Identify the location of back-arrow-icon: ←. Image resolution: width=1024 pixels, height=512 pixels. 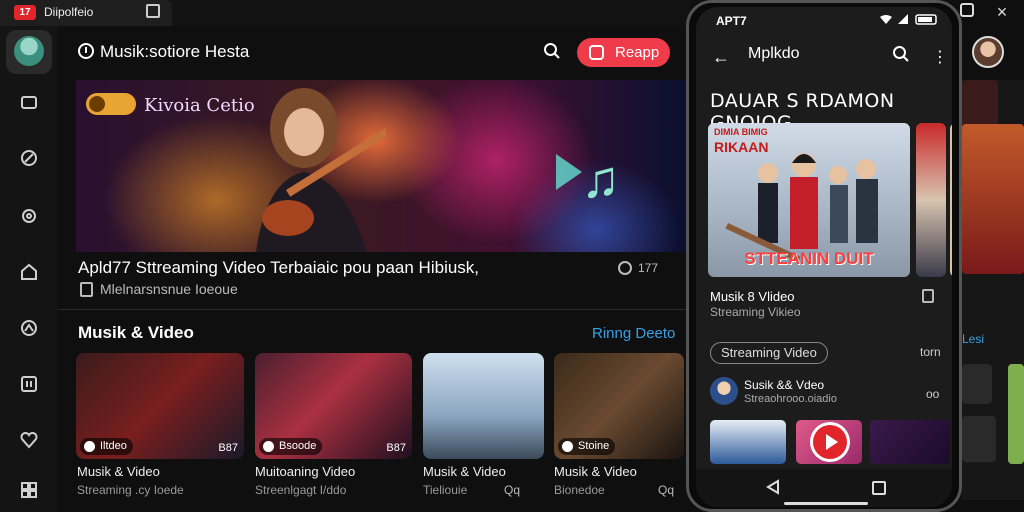
(721, 57).